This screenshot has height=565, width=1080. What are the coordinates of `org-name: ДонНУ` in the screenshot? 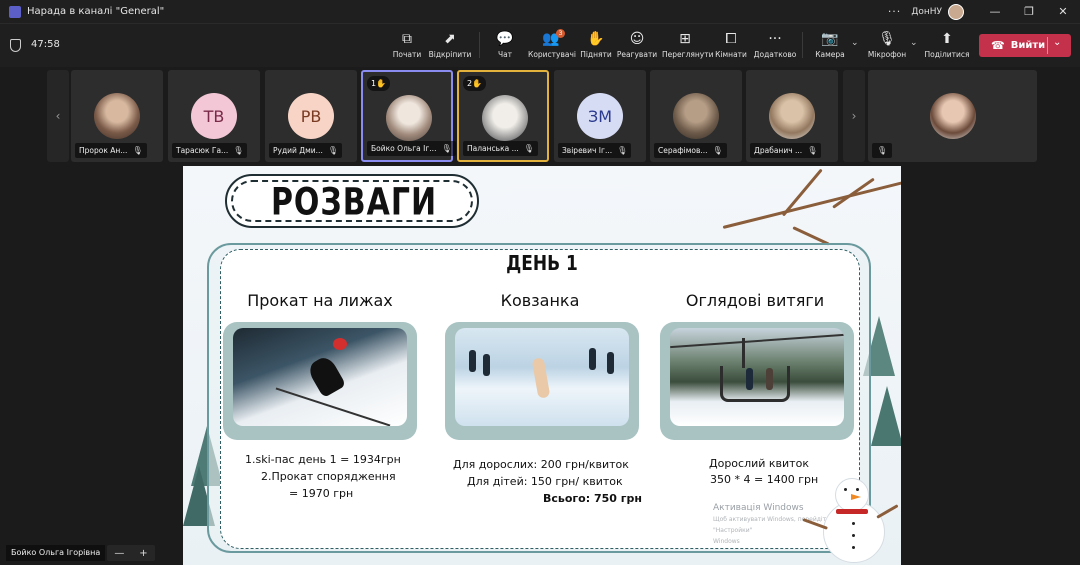 It's located at (926, 12).